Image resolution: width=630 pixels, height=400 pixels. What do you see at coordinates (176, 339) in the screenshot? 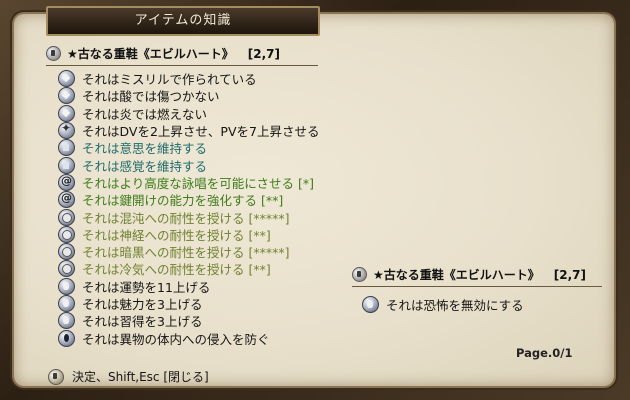
I see `property-text: それは異物の体内への侵入を防ぐ` at bounding box center [176, 339].